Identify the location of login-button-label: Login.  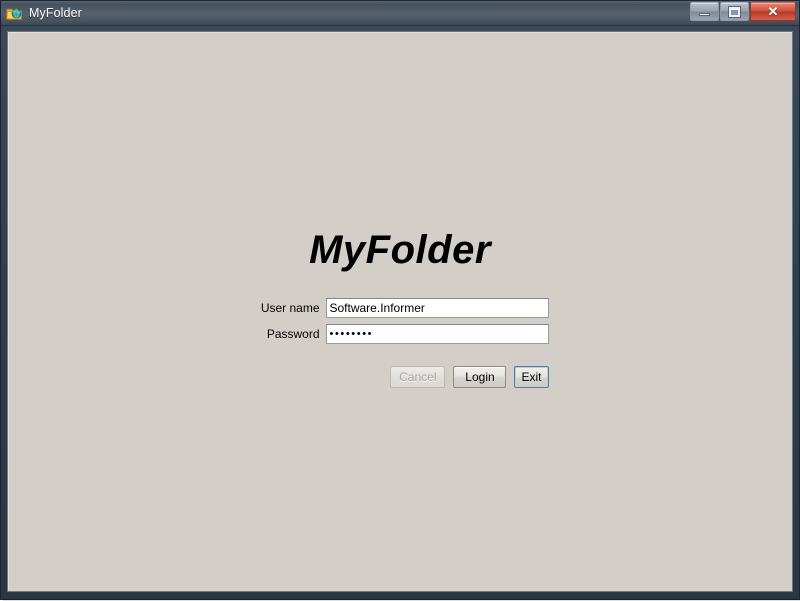
(480, 377).